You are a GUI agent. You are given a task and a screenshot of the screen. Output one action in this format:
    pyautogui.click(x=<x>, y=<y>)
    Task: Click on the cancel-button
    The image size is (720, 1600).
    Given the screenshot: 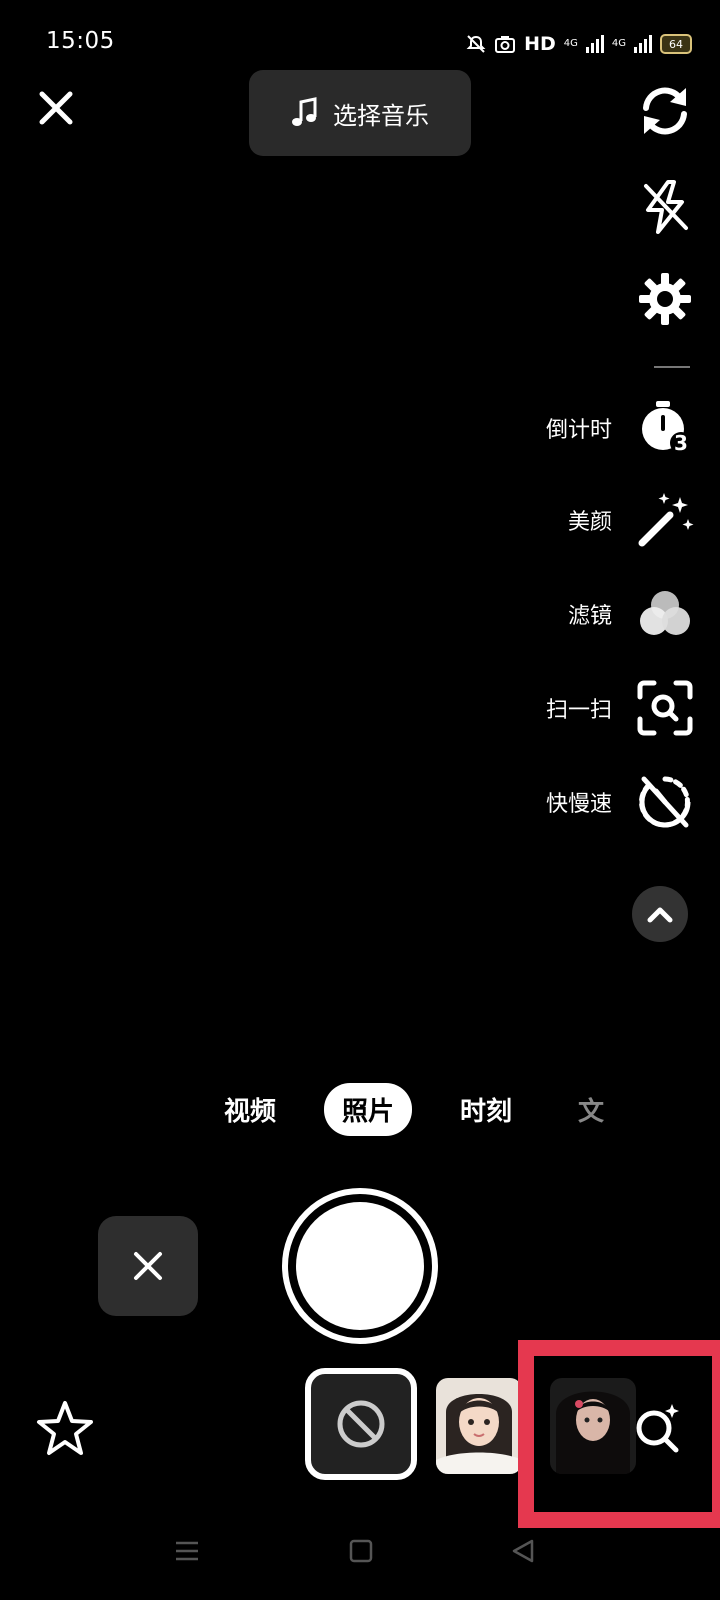 What is the action you would take?
    pyautogui.click(x=148, y=1266)
    